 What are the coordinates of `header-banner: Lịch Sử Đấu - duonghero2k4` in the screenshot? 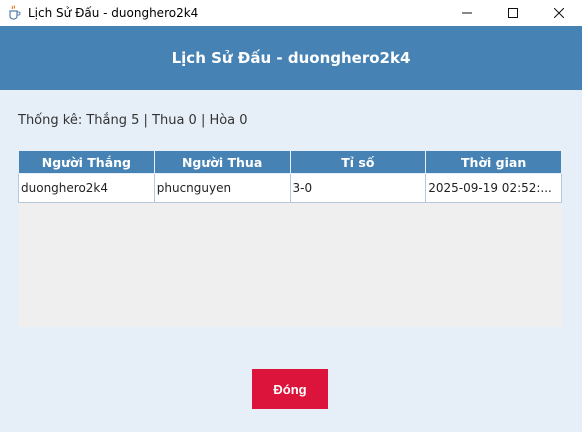 It's located at (291, 58).